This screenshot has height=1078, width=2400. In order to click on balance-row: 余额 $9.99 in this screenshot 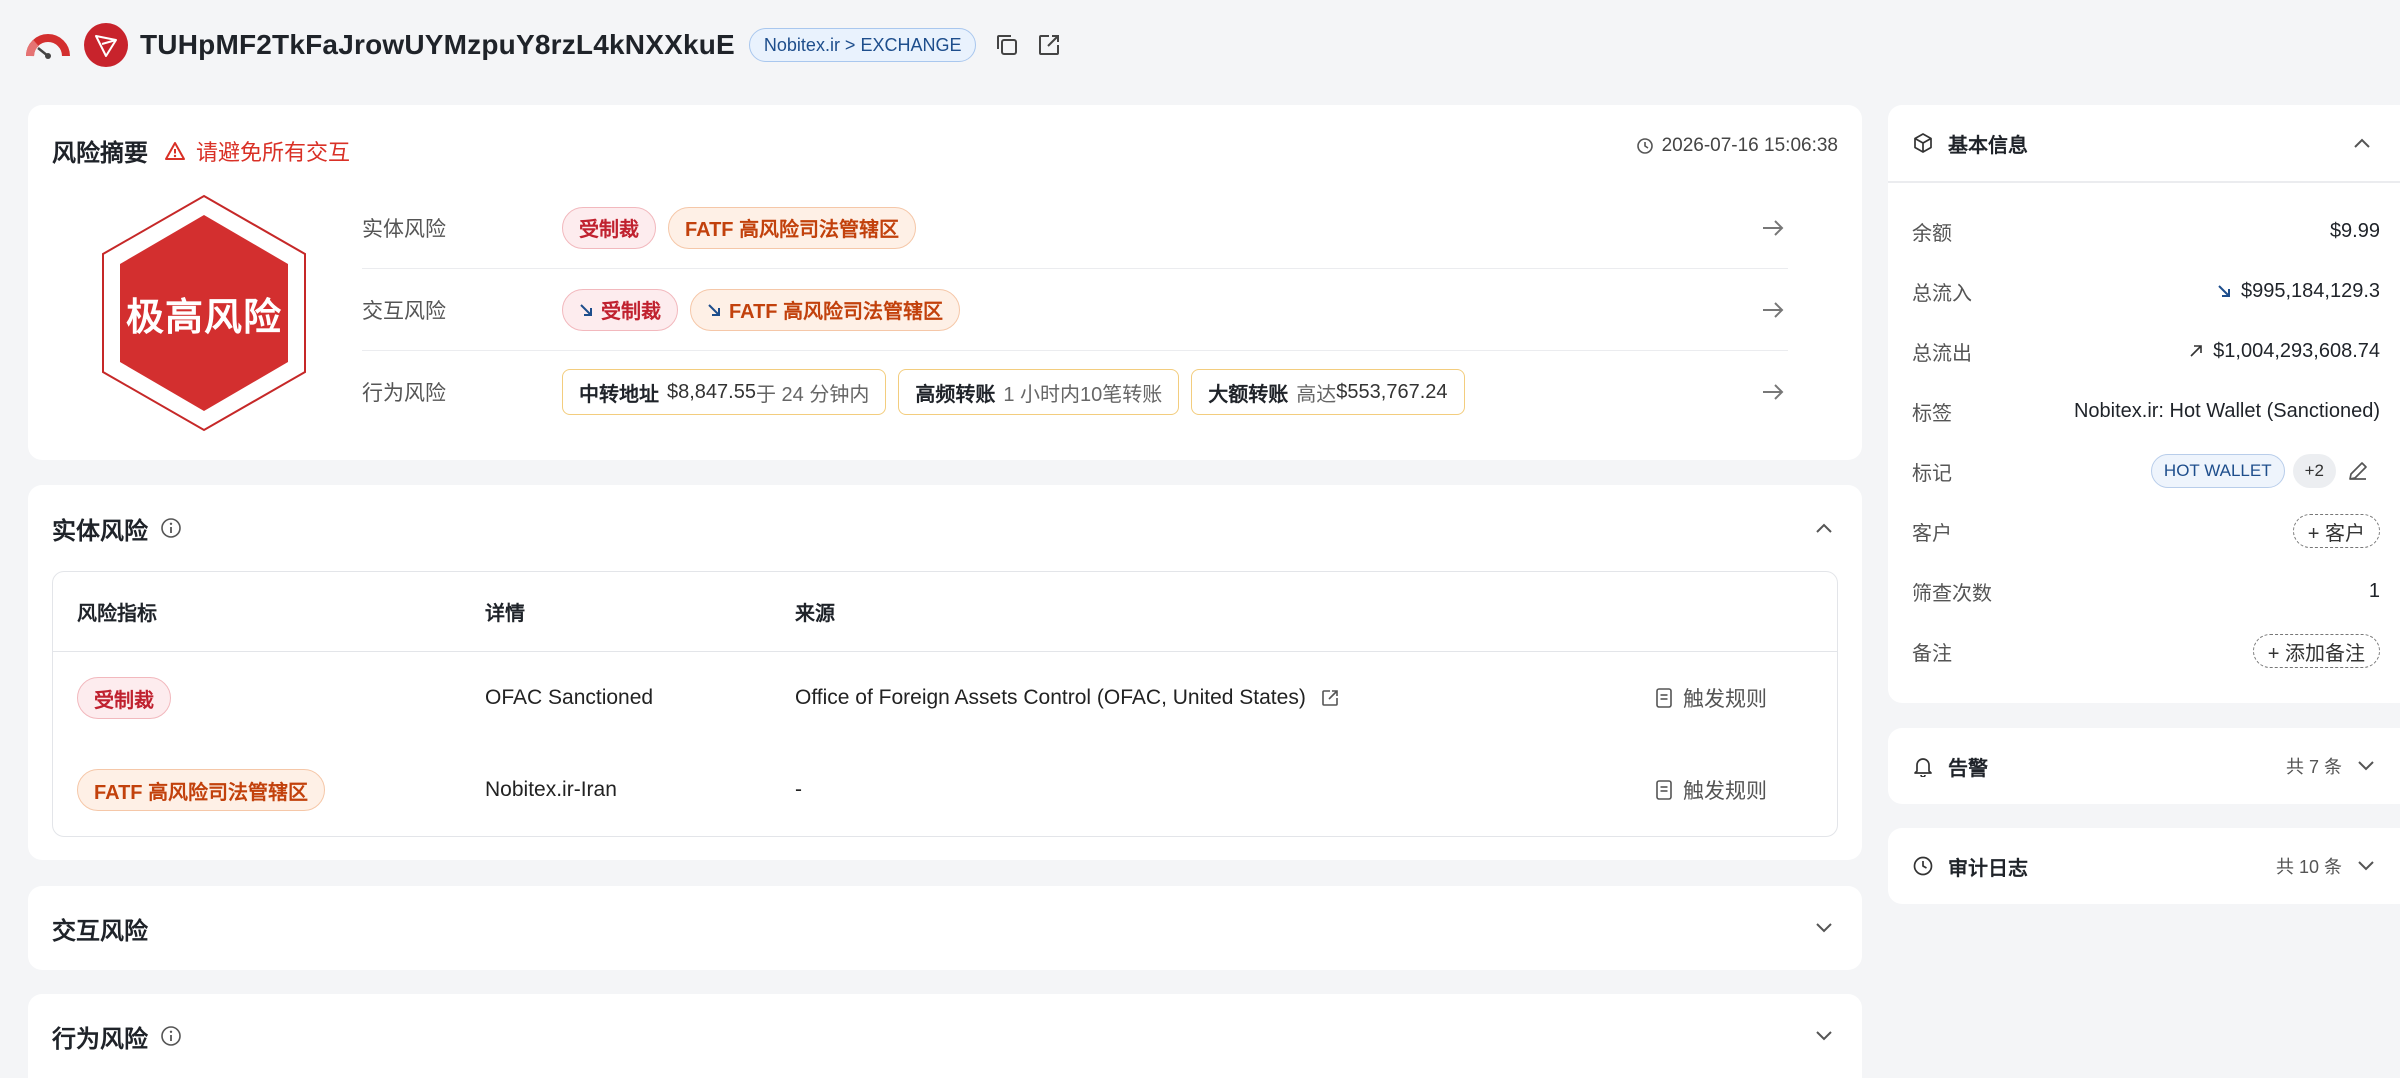, I will do `click(2146, 232)`.